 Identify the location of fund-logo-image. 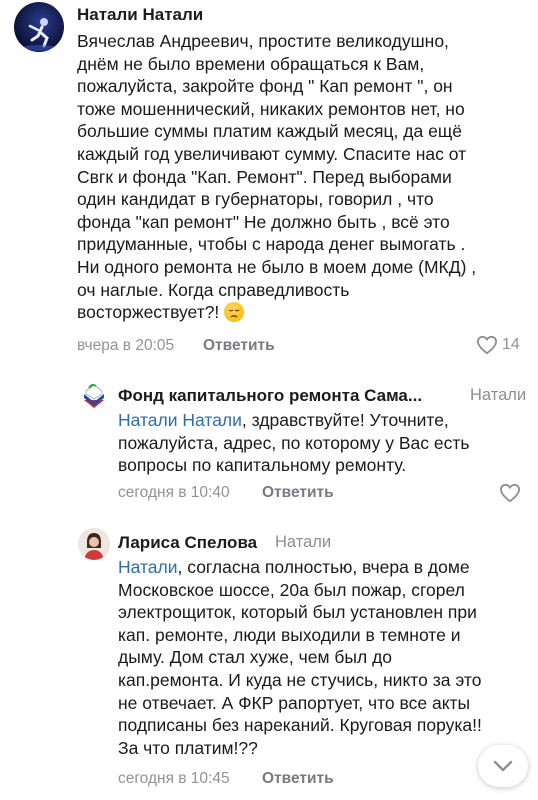
(94, 395).